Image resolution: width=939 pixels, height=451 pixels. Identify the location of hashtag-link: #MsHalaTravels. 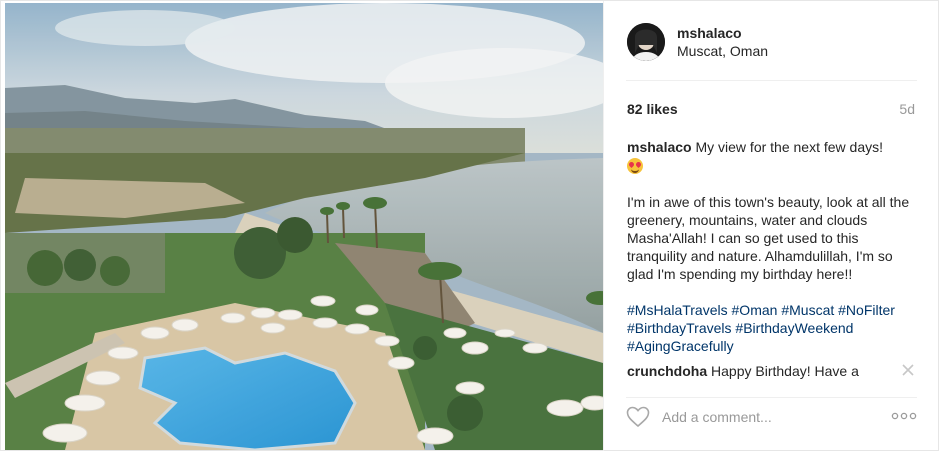
(677, 310).